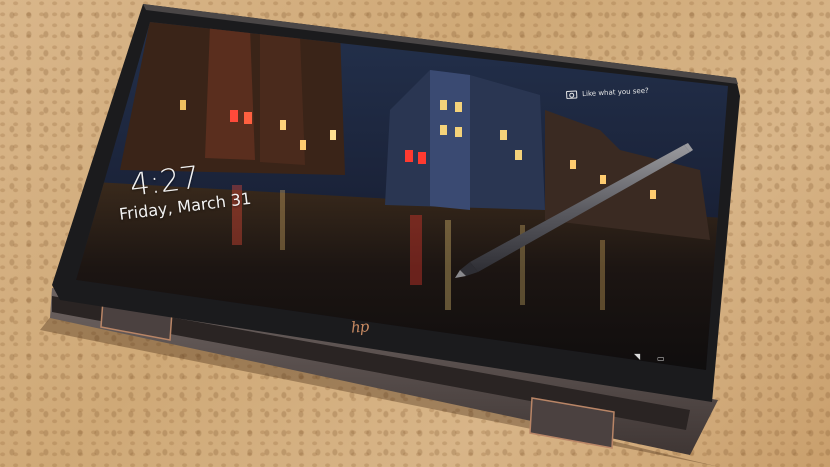 This screenshot has width=830, height=467. I want to click on hp-logo: hp, so click(359, 327).